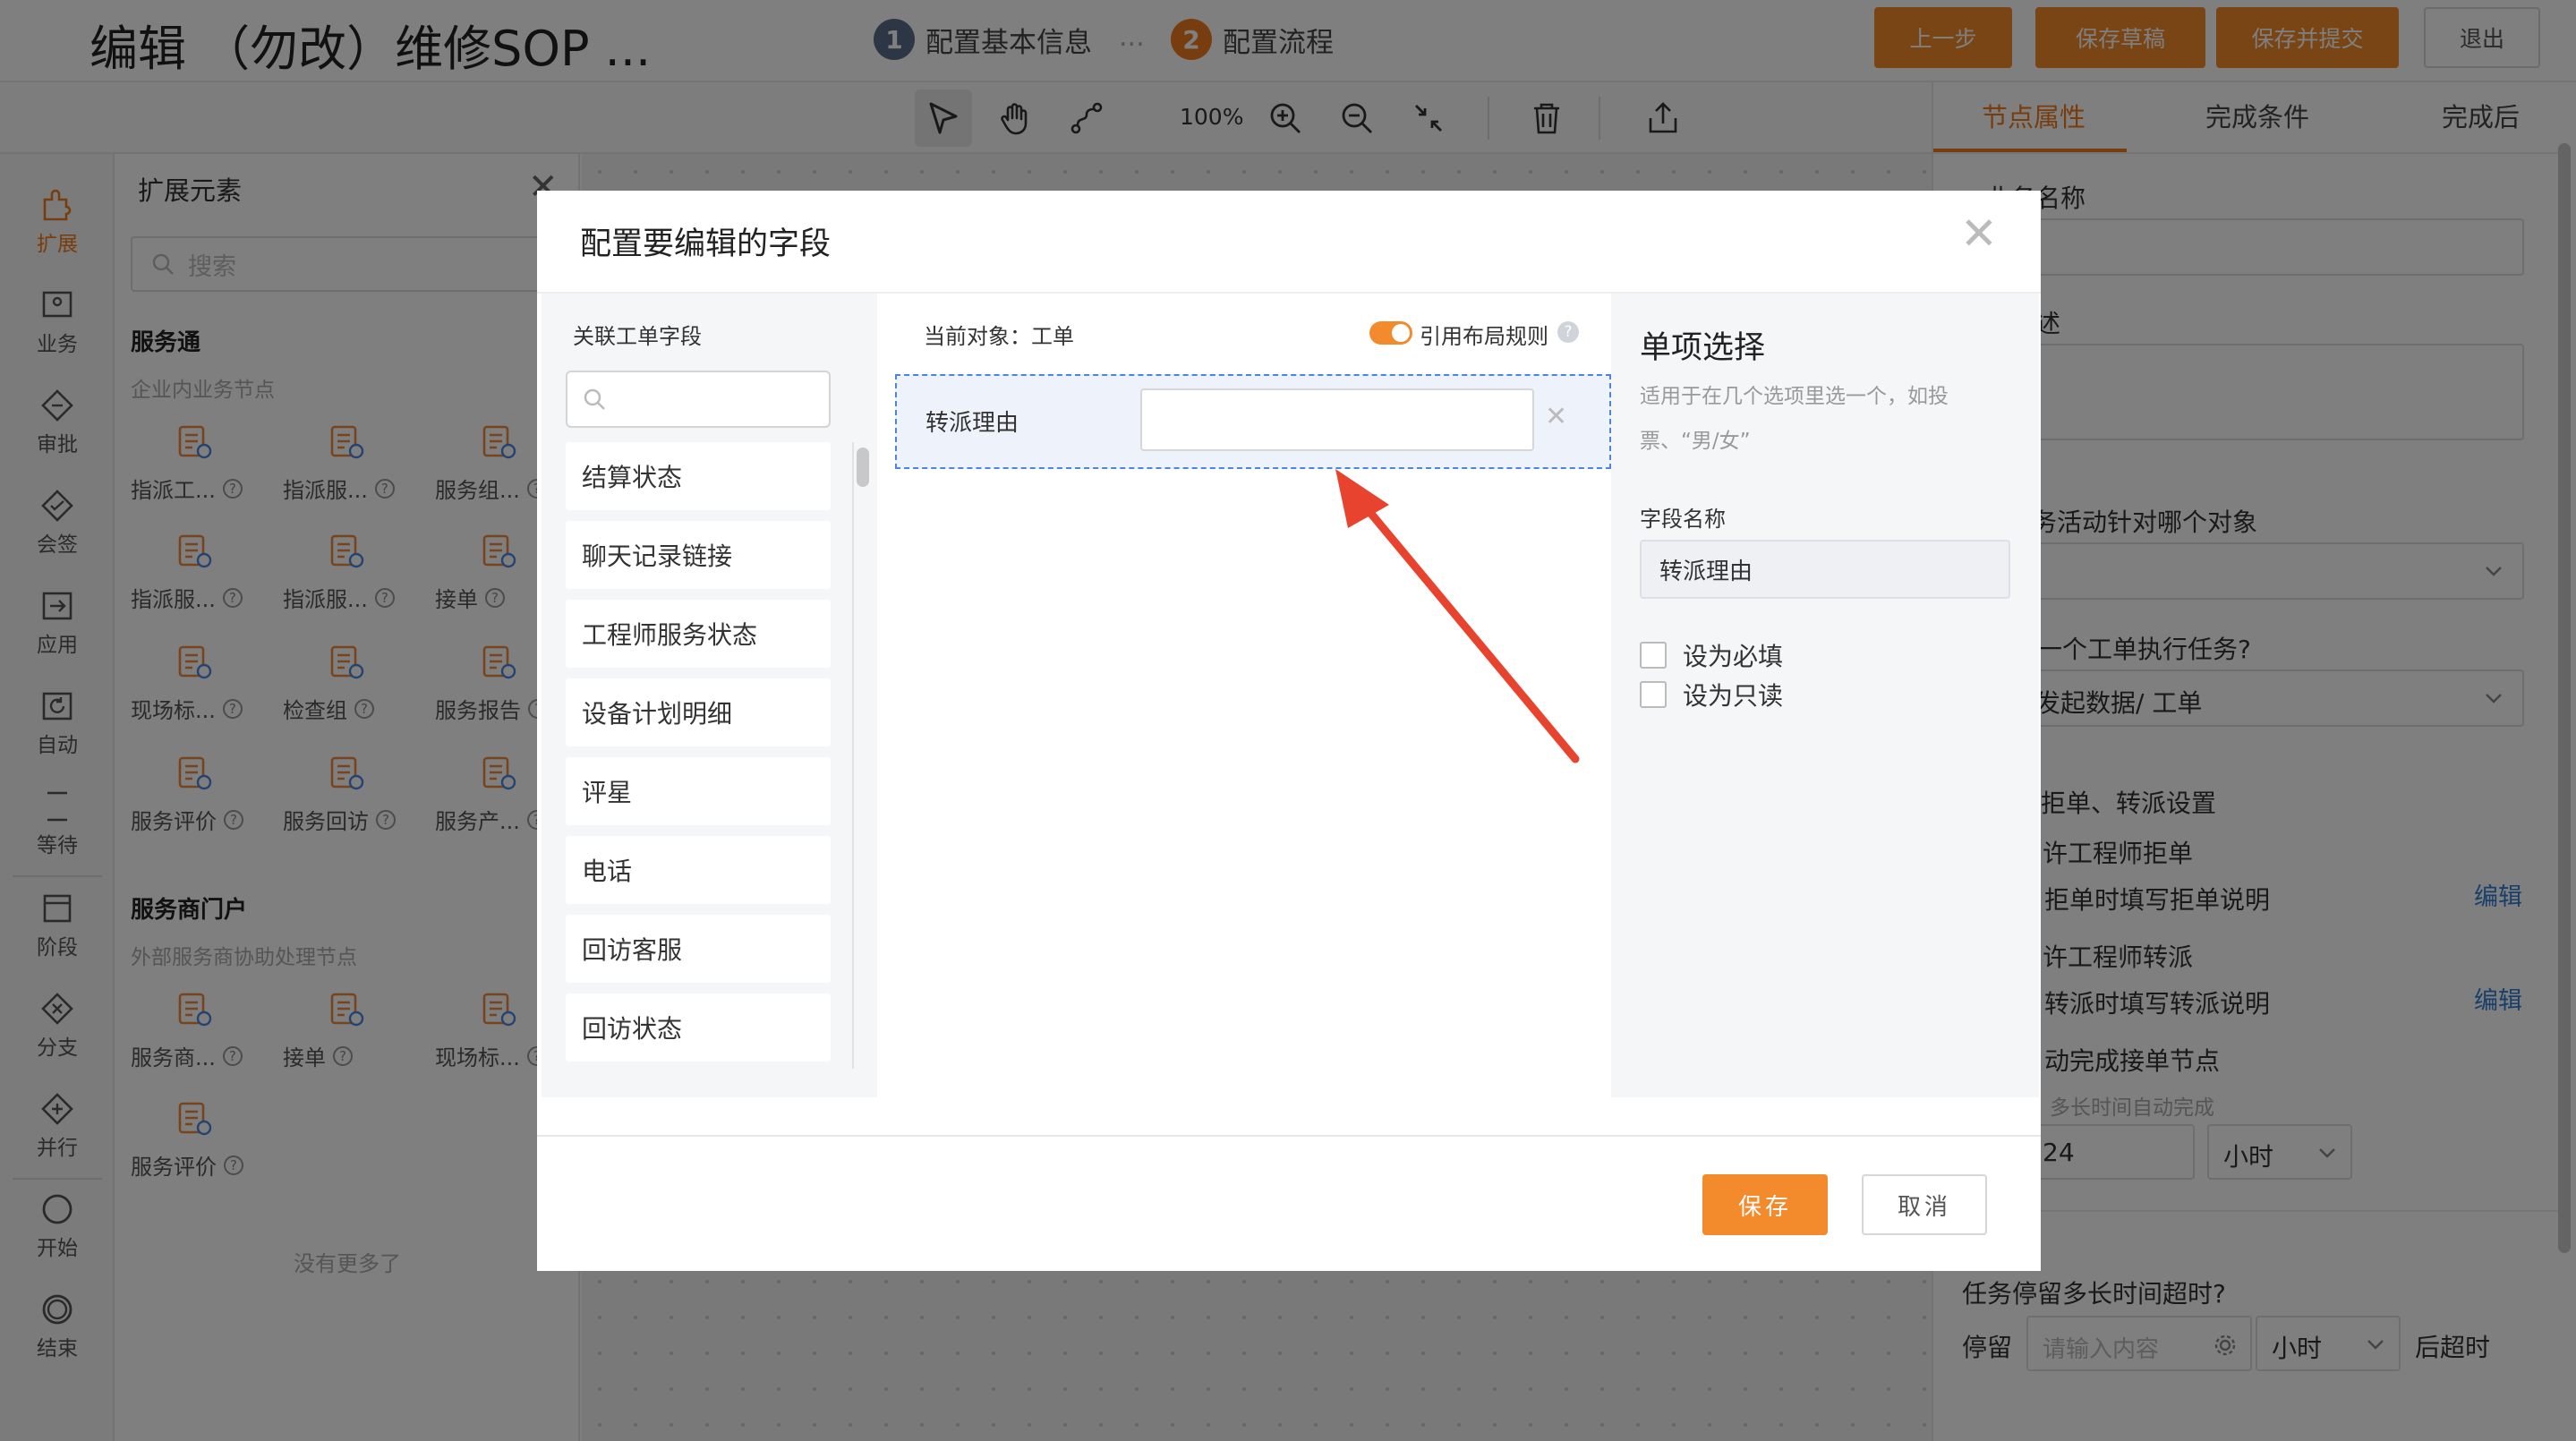 Image resolution: width=2576 pixels, height=1441 pixels. What do you see at coordinates (1683, 519) in the screenshot?
I see `field-name-label: 字段名称` at bounding box center [1683, 519].